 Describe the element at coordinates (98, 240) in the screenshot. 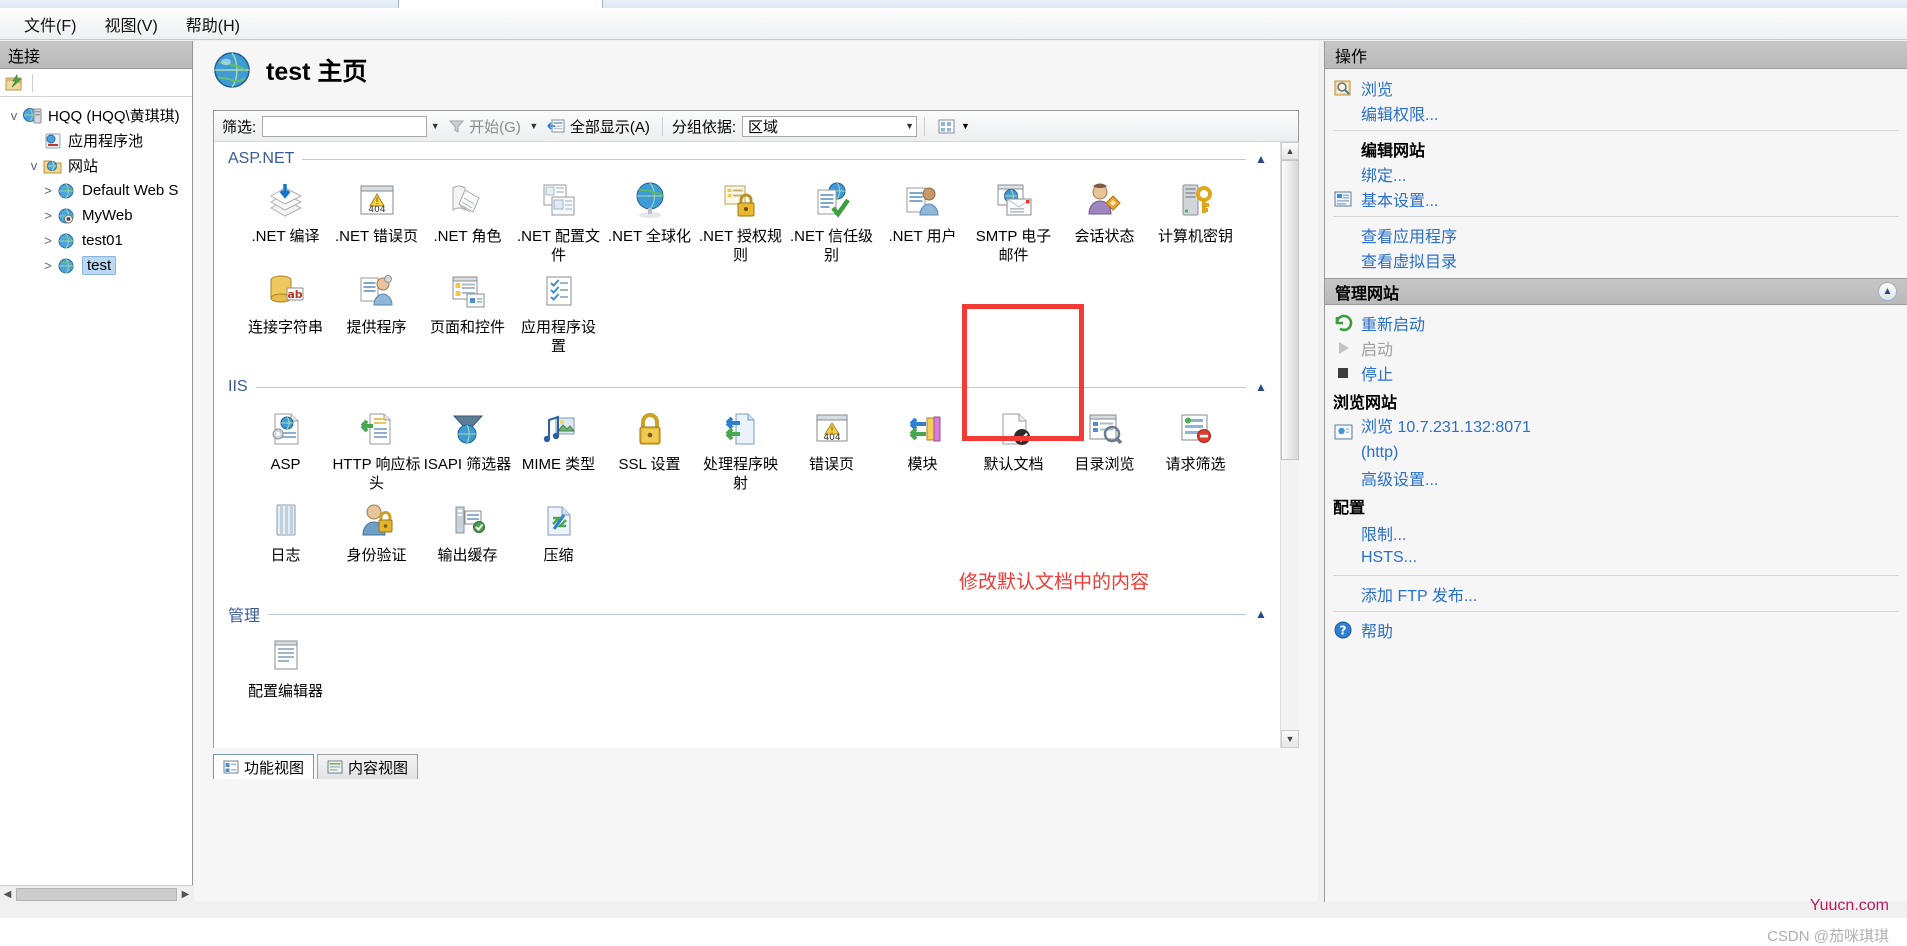

I see `tree-node-test01: > test01` at that location.